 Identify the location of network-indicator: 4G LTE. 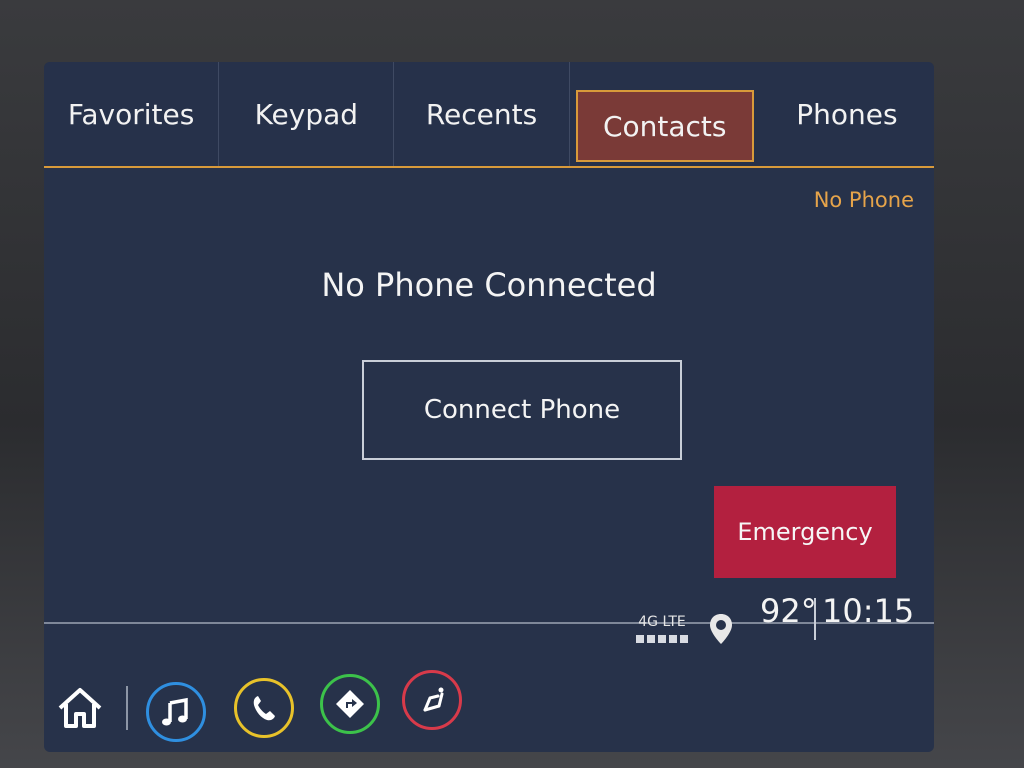
(662, 628).